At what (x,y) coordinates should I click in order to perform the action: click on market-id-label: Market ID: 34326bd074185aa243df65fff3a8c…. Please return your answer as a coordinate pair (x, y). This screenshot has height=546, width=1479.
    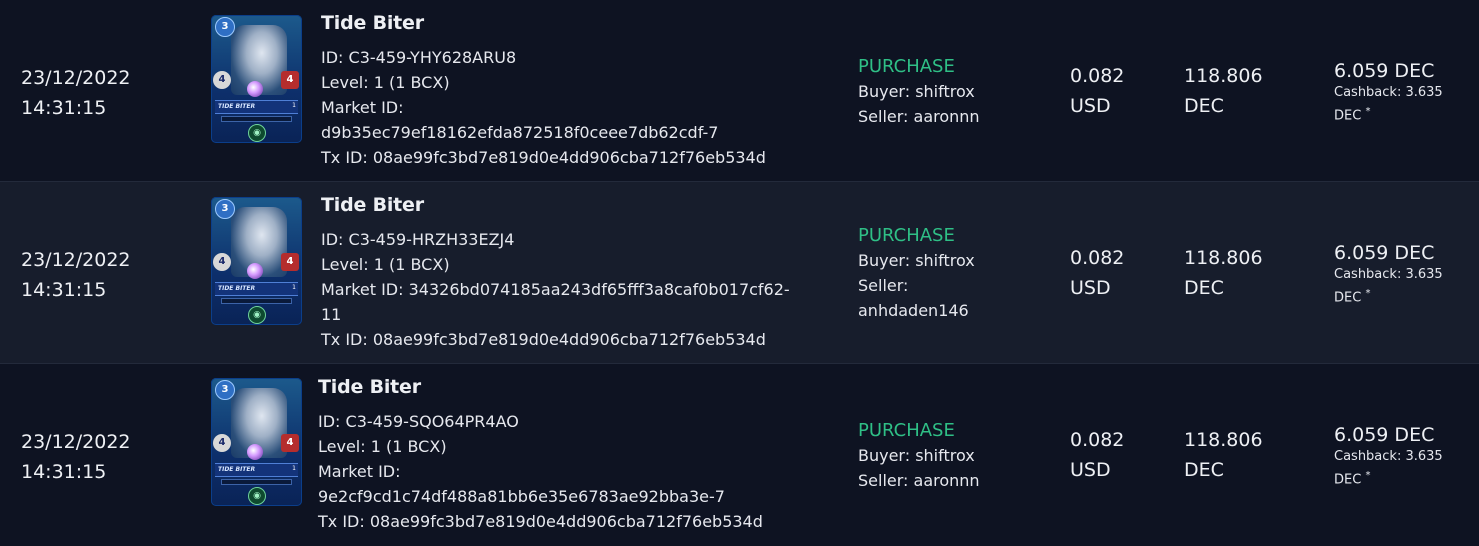
    Looking at the image, I should click on (555, 289).